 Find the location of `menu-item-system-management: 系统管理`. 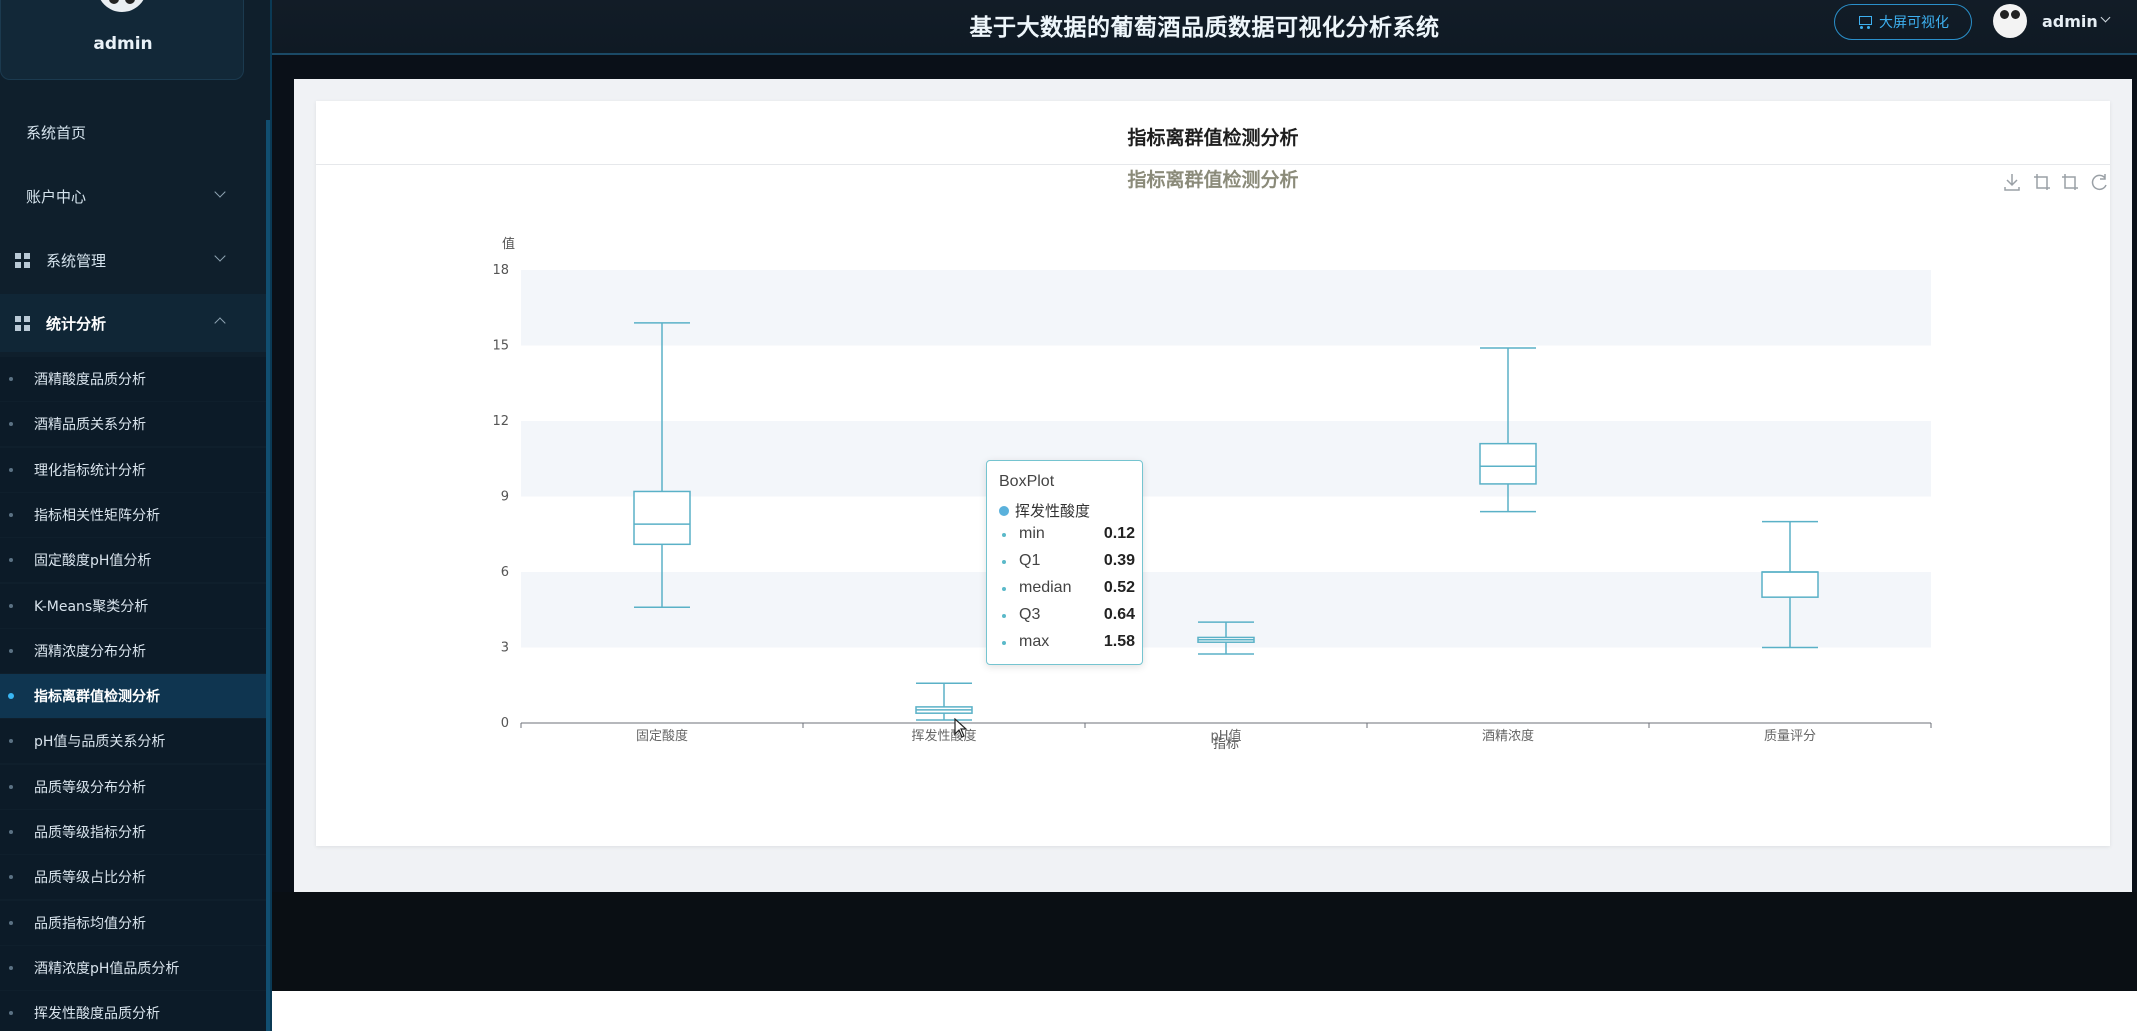

menu-item-system-management: 系统管理 is located at coordinates (133, 260).